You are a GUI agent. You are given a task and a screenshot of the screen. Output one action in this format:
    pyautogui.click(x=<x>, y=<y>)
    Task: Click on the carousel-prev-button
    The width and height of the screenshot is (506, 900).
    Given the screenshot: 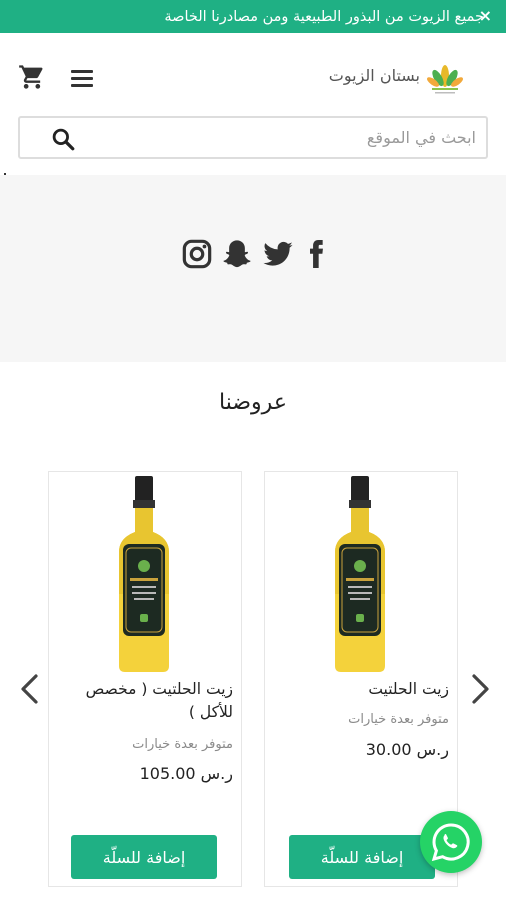 What is the action you would take?
    pyautogui.click(x=29, y=689)
    